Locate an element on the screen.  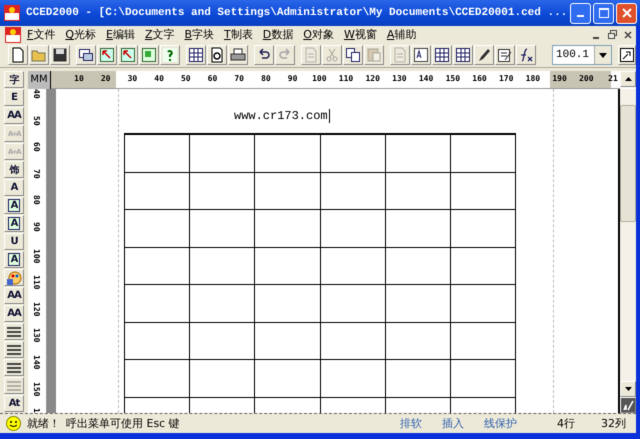
dropdown-arrow-icon is located at coordinates (603, 55).